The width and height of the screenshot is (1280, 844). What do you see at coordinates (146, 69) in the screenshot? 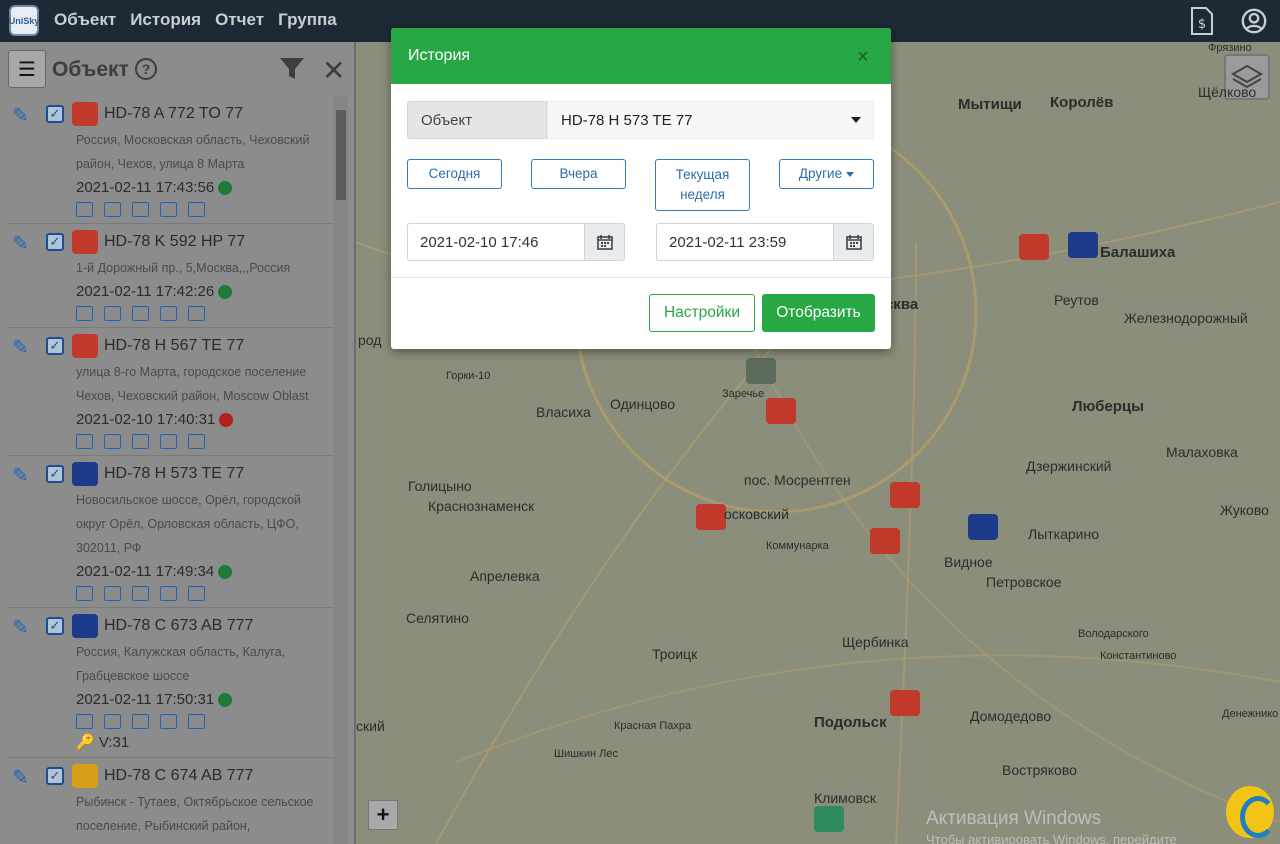
I see `help-icon: ?` at bounding box center [146, 69].